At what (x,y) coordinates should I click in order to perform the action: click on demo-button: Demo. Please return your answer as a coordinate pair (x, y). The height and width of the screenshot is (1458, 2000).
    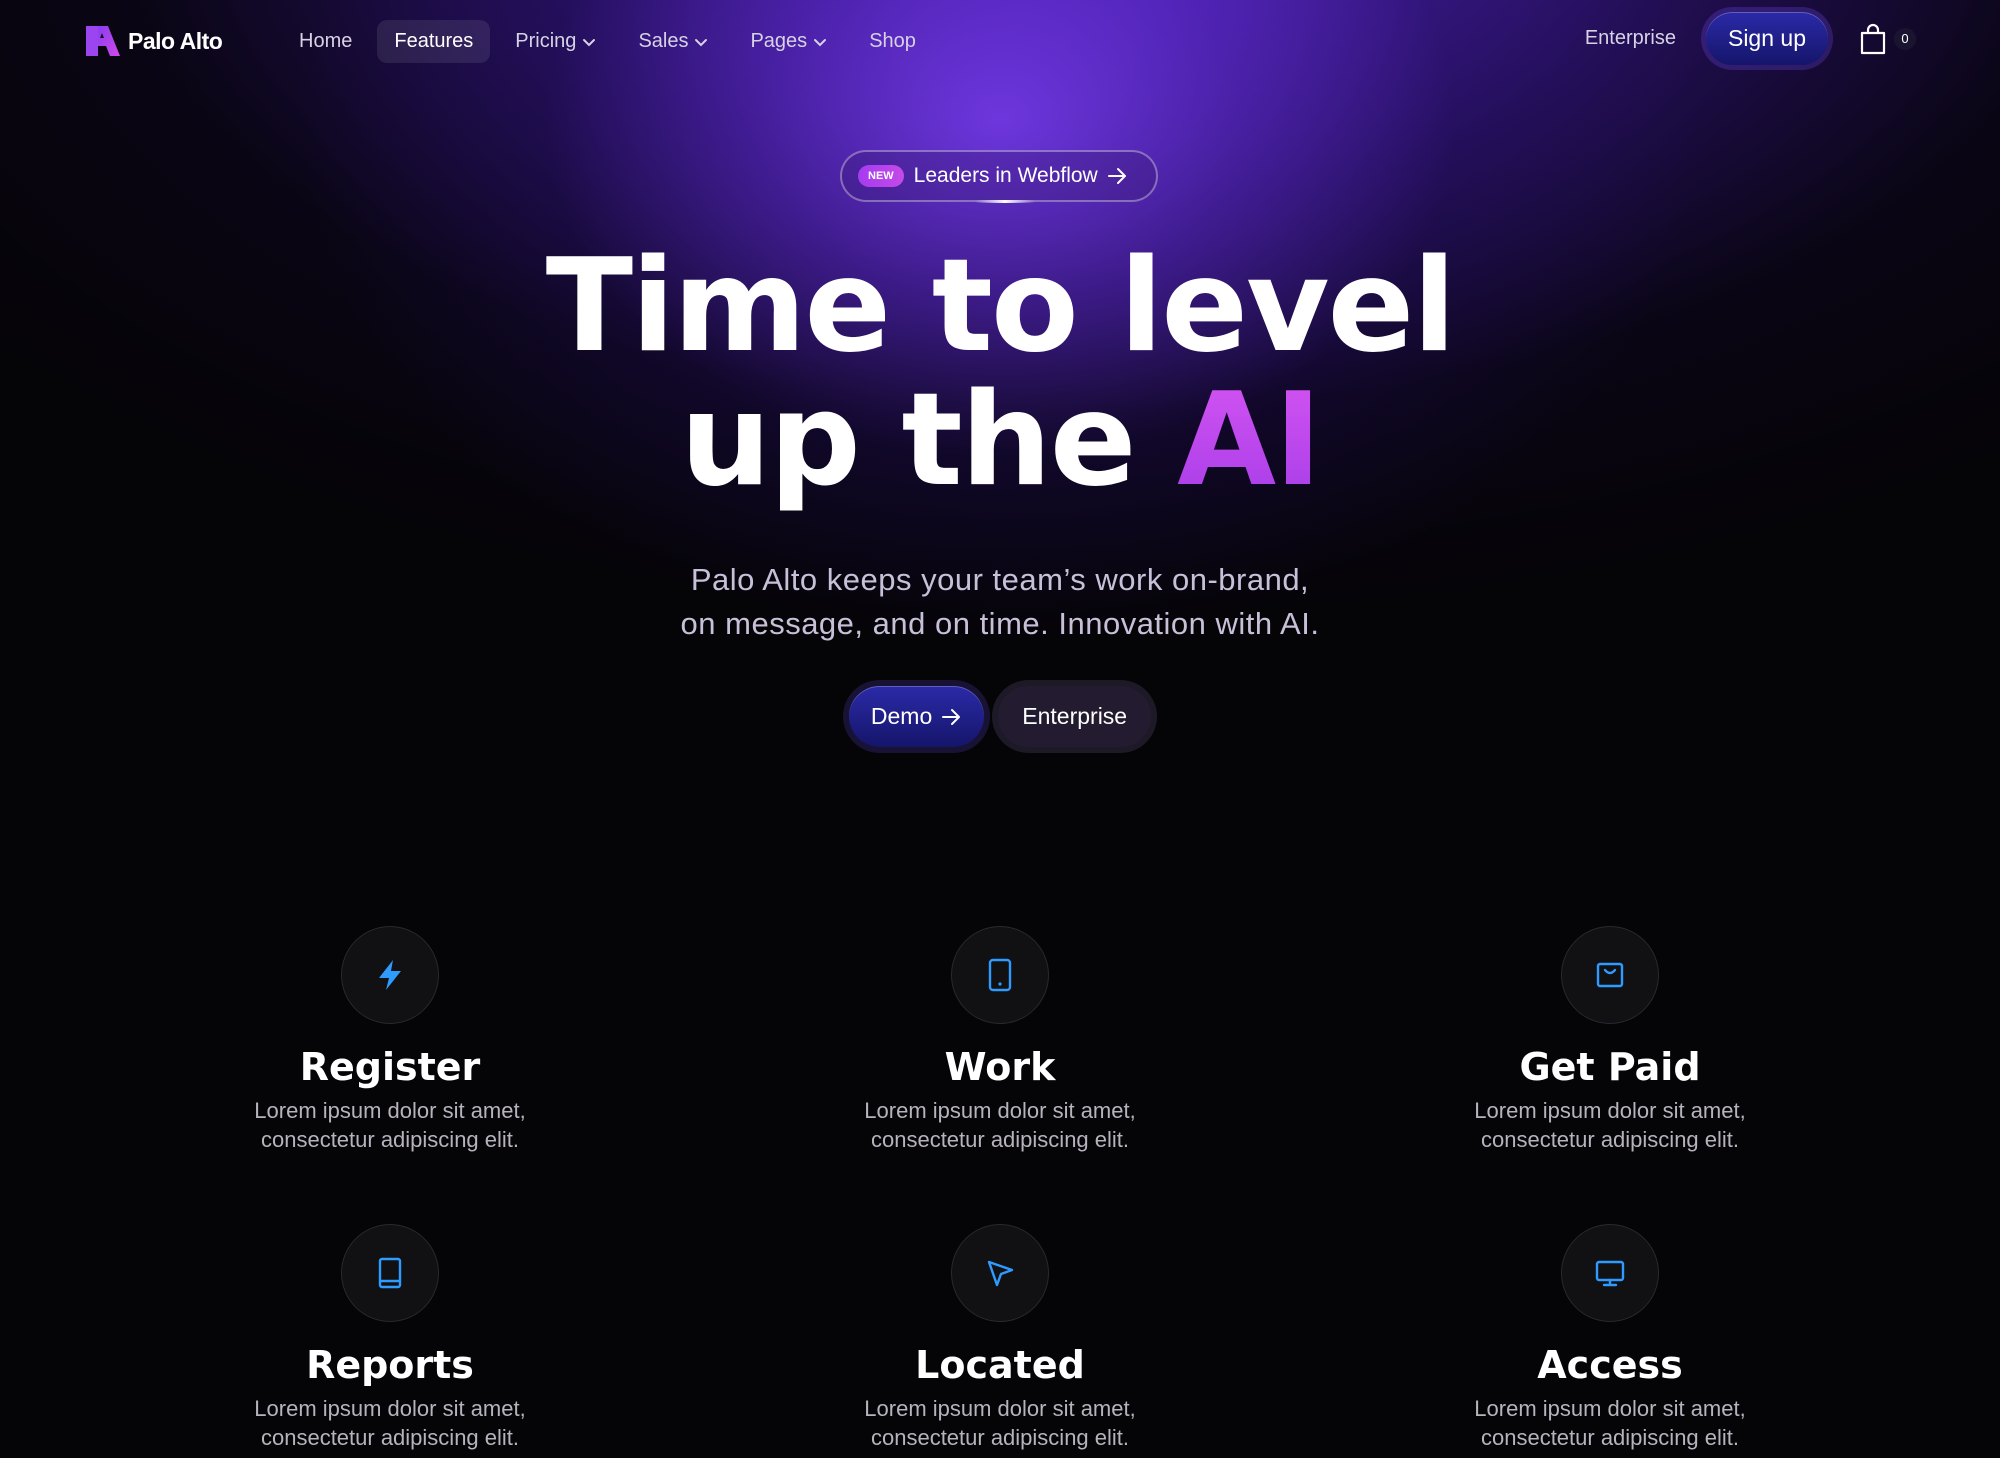
    Looking at the image, I should click on (916, 716).